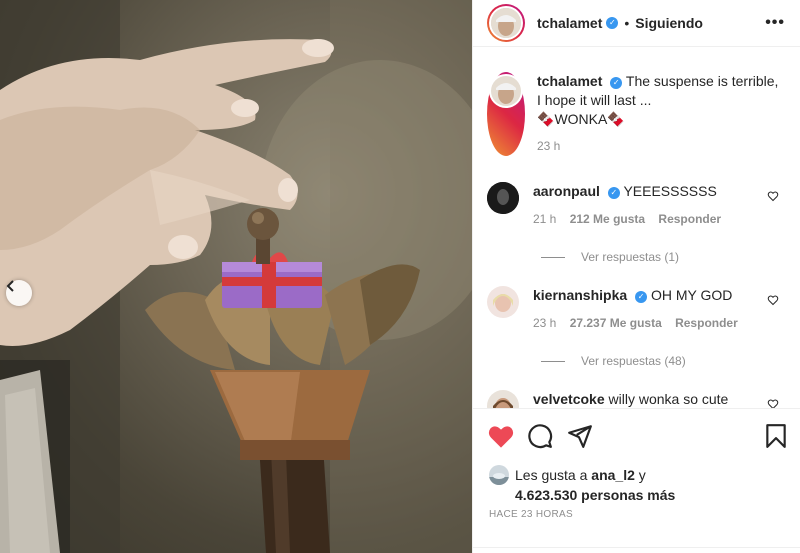  What do you see at coordinates (569, 399) in the screenshot?
I see `comment-username: velvetcoke` at bounding box center [569, 399].